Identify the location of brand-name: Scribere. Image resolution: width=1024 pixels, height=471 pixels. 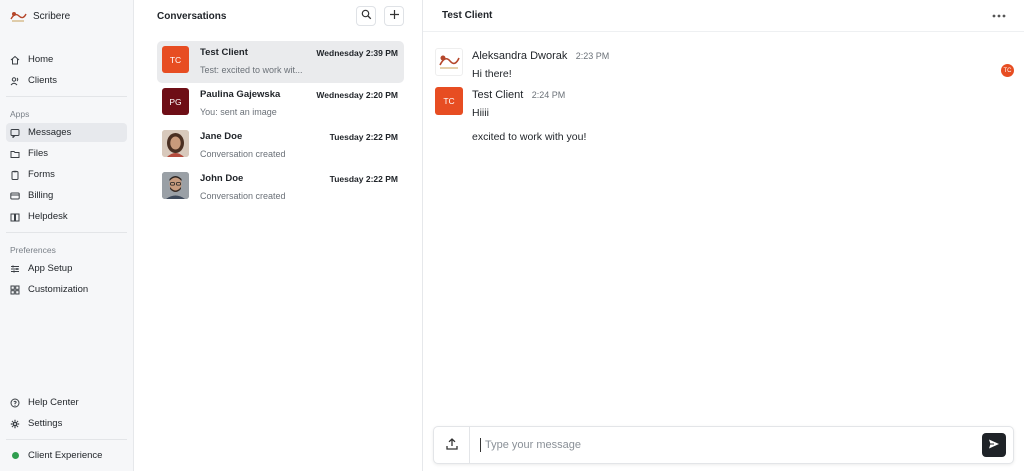
(52, 16).